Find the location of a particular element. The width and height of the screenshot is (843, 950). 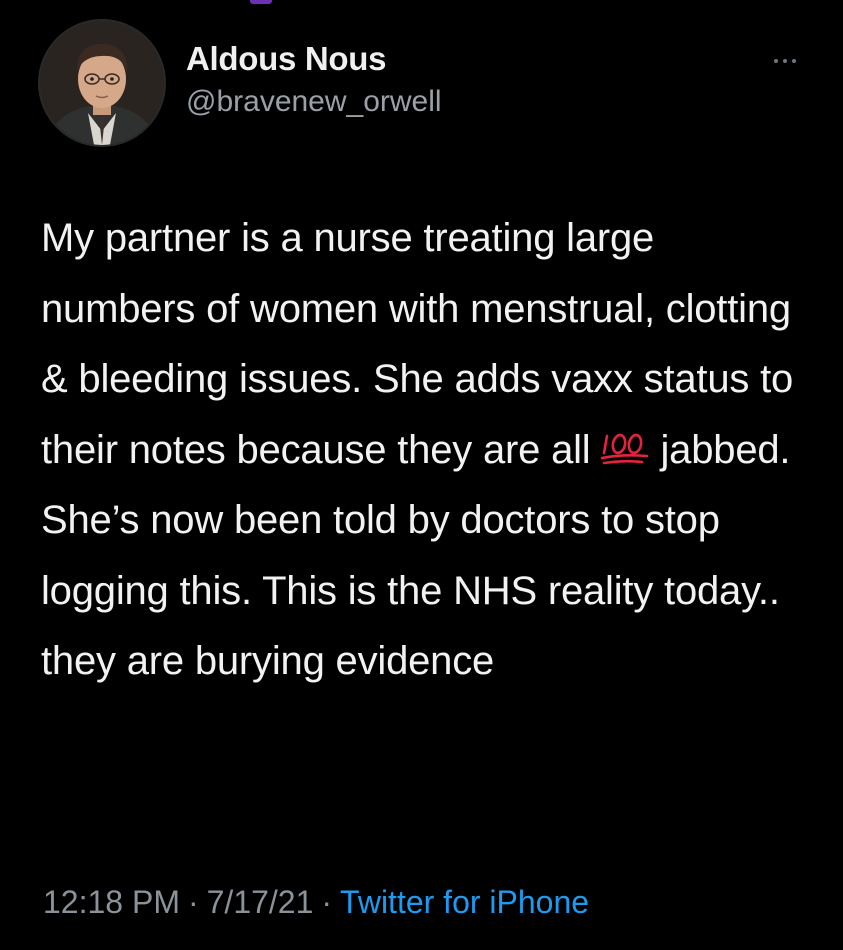

avatar is located at coordinates (102, 83).